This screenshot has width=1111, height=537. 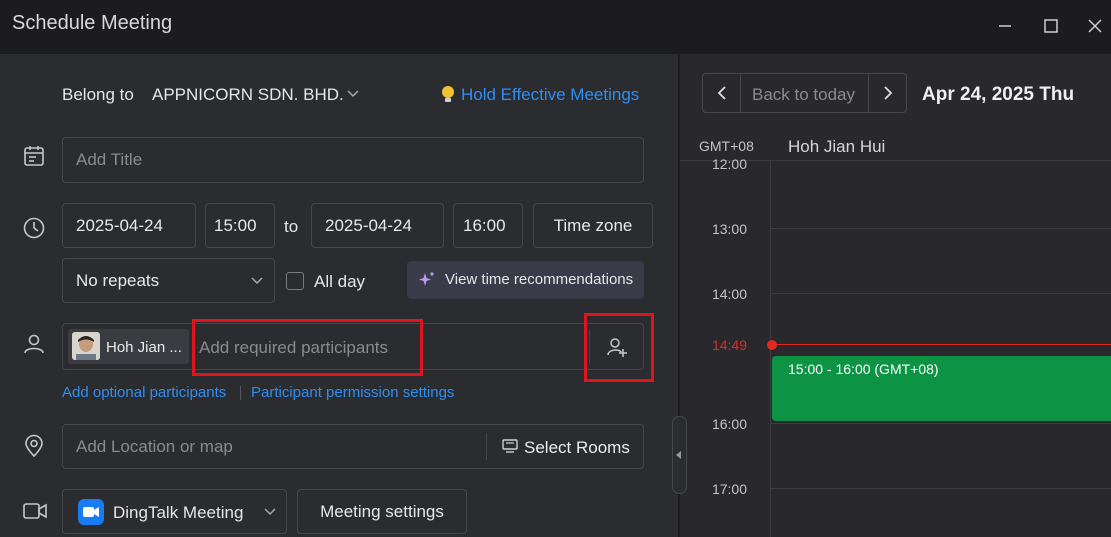 I want to click on all-day-label: All day, so click(x=340, y=281).